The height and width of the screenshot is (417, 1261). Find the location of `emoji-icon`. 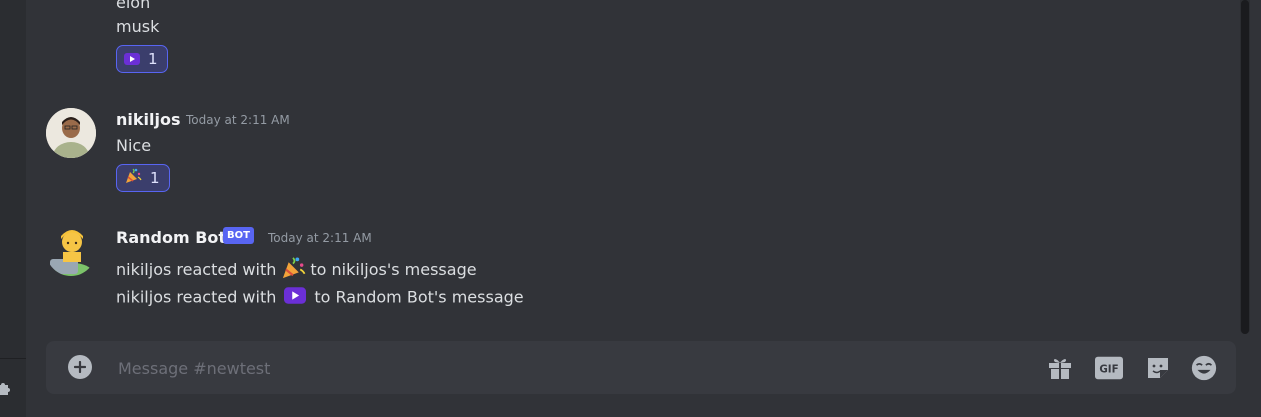

emoji-icon is located at coordinates (1204, 368).